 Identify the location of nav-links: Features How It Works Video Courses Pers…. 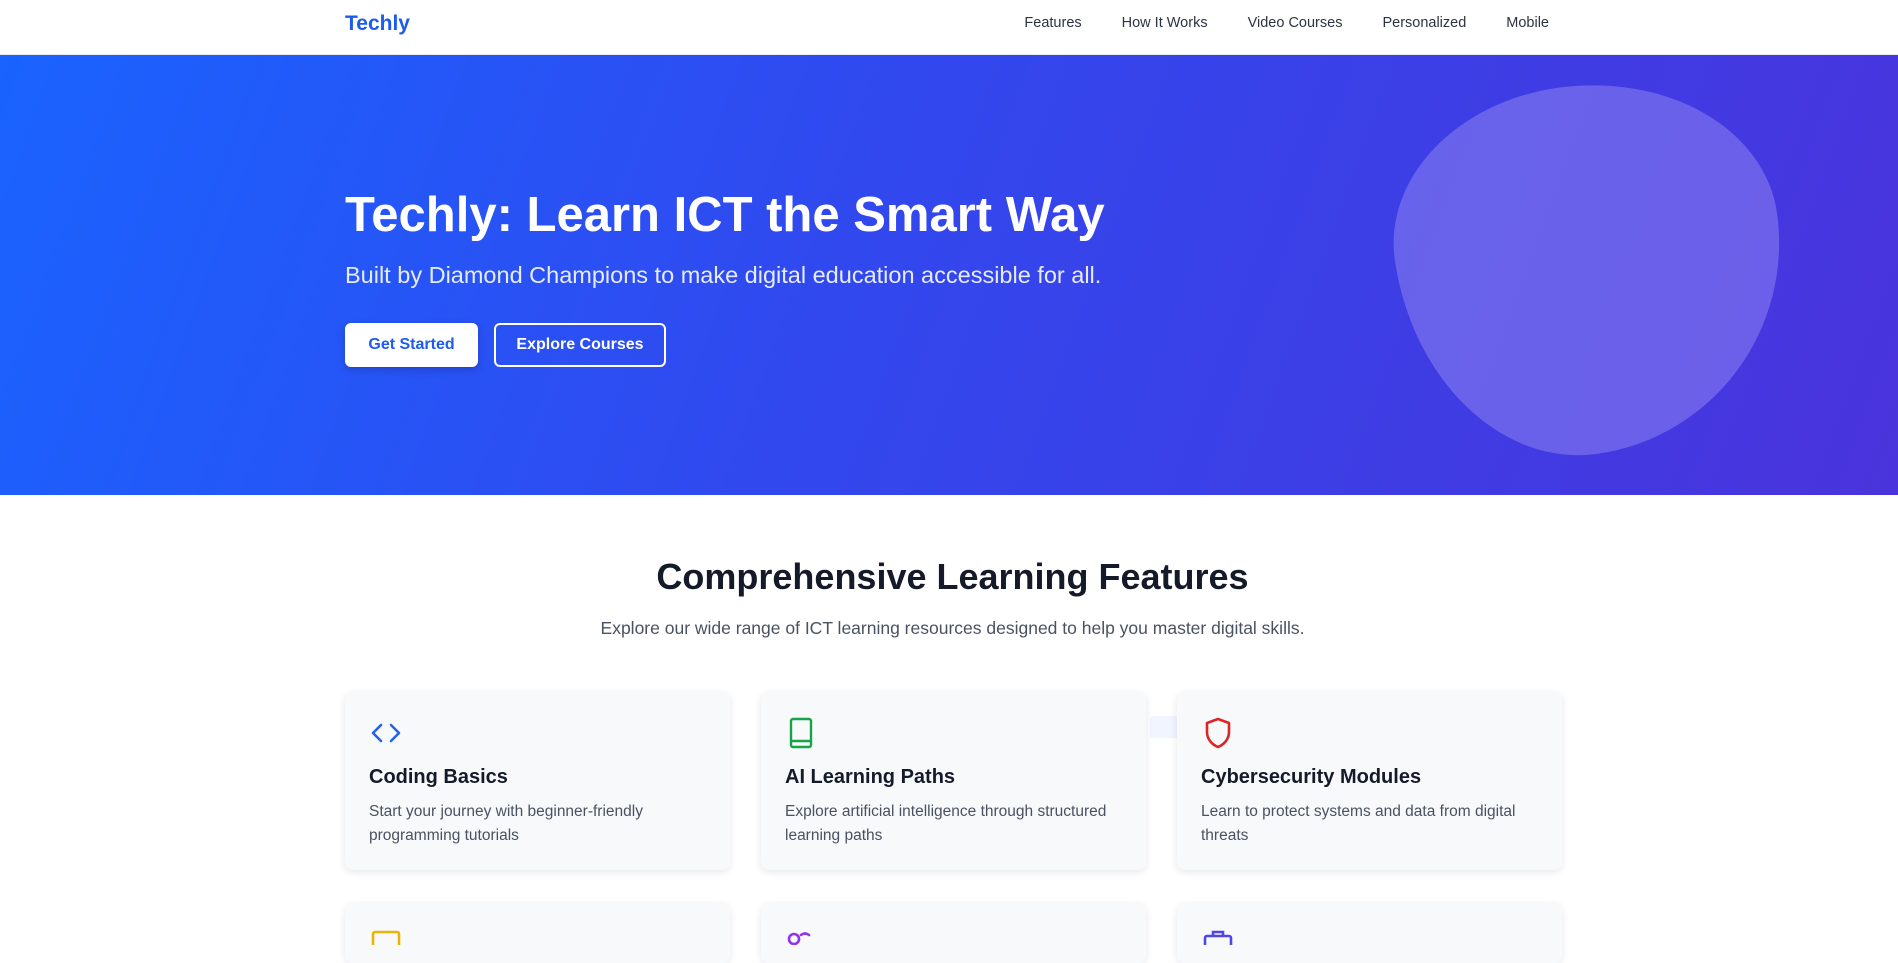
(1286, 23).